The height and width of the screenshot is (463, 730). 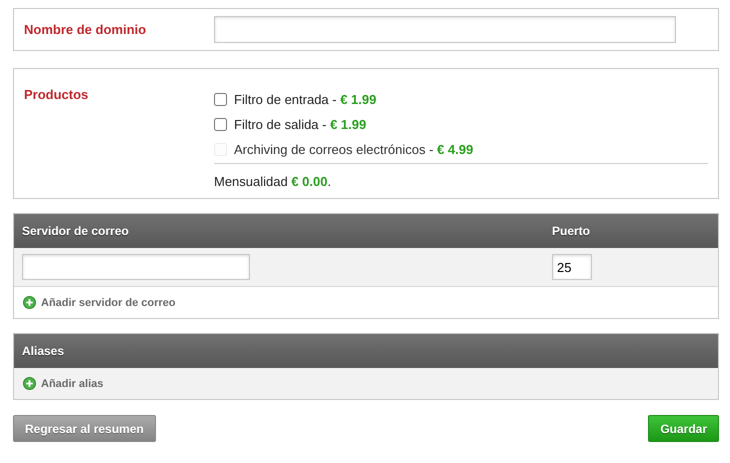 I want to click on domain-input, so click(x=445, y=29).